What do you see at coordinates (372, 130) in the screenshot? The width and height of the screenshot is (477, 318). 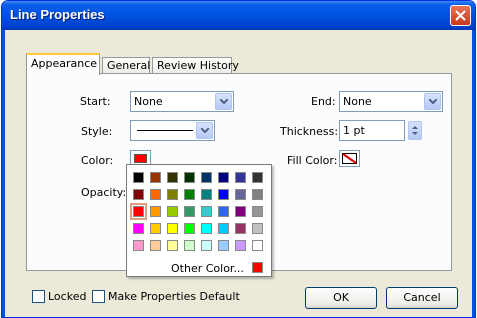 I see `thickness-input: 1 pt` at bounding box center [372, 130].